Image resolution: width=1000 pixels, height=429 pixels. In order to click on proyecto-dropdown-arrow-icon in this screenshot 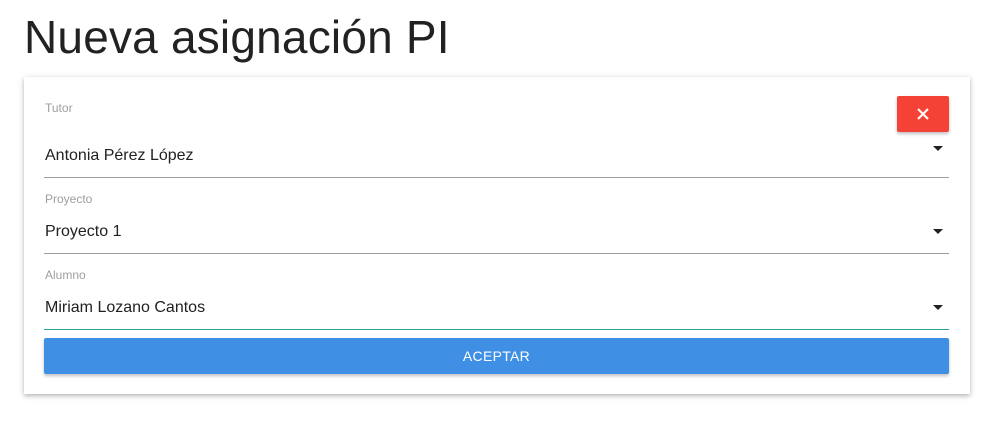, I will do `click(938, 231)`.